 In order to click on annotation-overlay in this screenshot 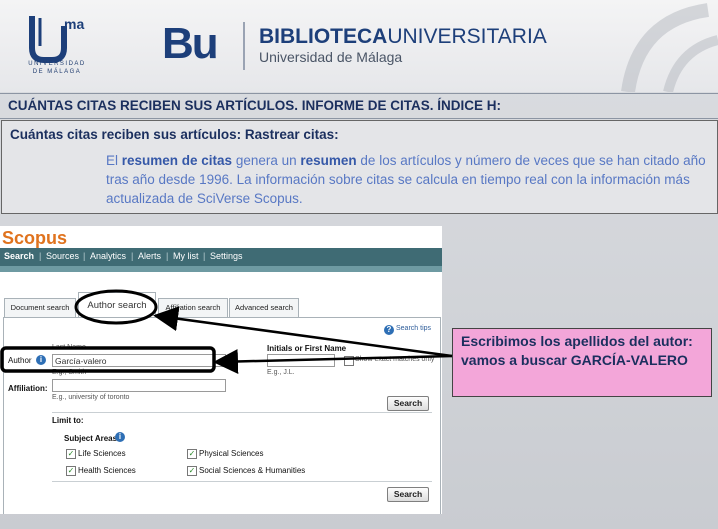, I will do `click(226, 331)`.